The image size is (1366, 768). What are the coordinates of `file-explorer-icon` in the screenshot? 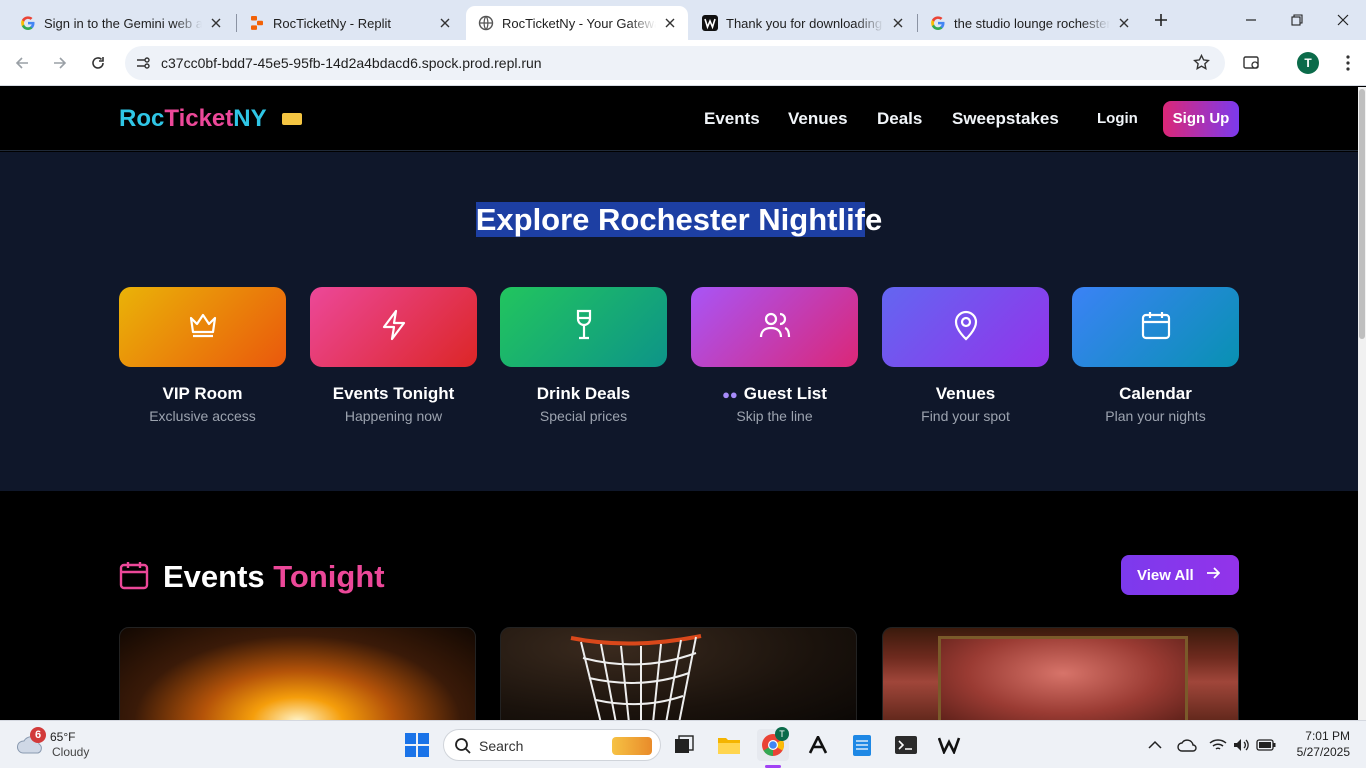 It's located at (729, 745).